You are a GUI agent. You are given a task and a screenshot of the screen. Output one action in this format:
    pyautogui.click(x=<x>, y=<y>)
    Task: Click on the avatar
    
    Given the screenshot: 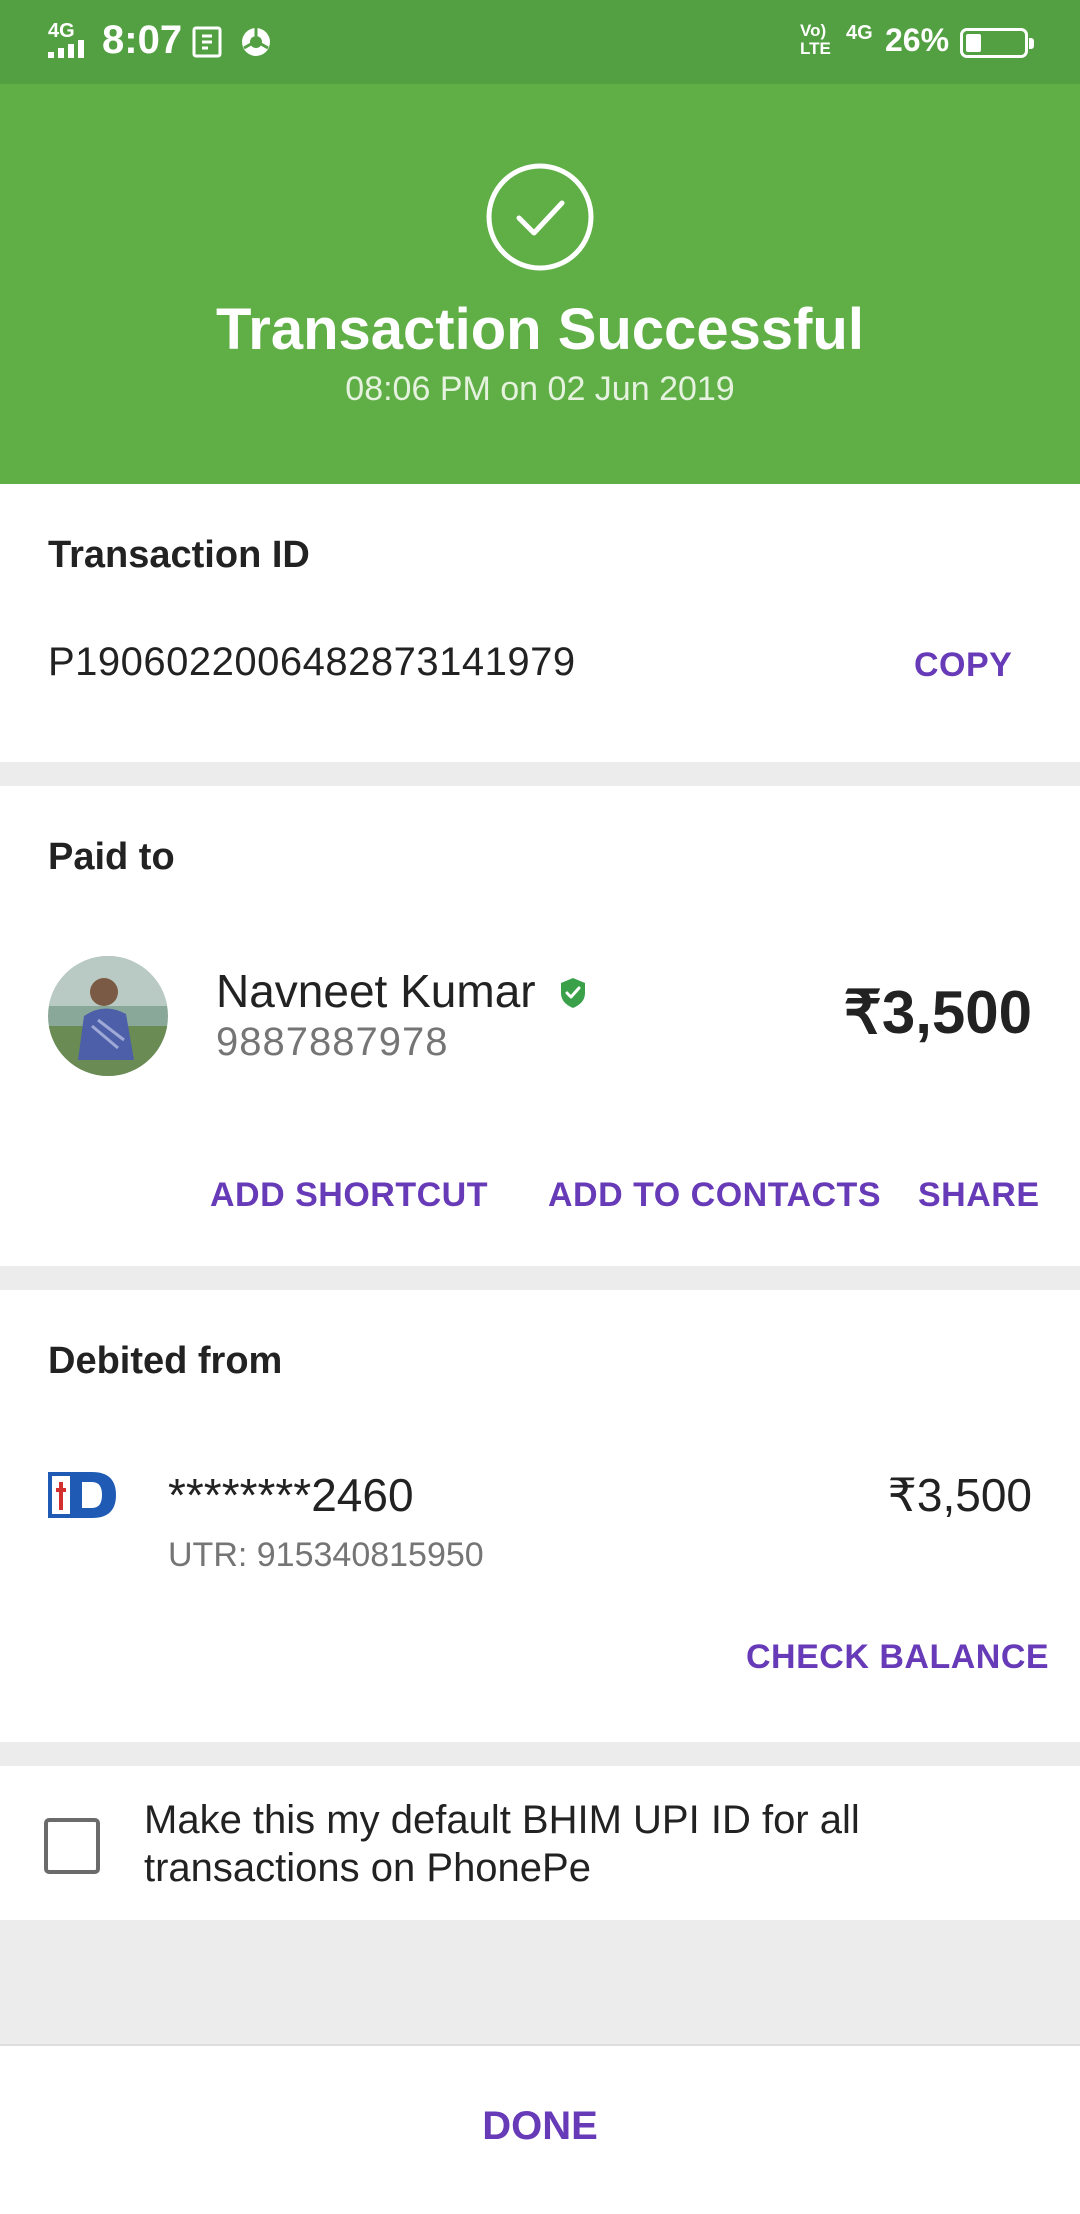 What is the action you would take?
    pyautogui.click(x=108, y=1016)
    